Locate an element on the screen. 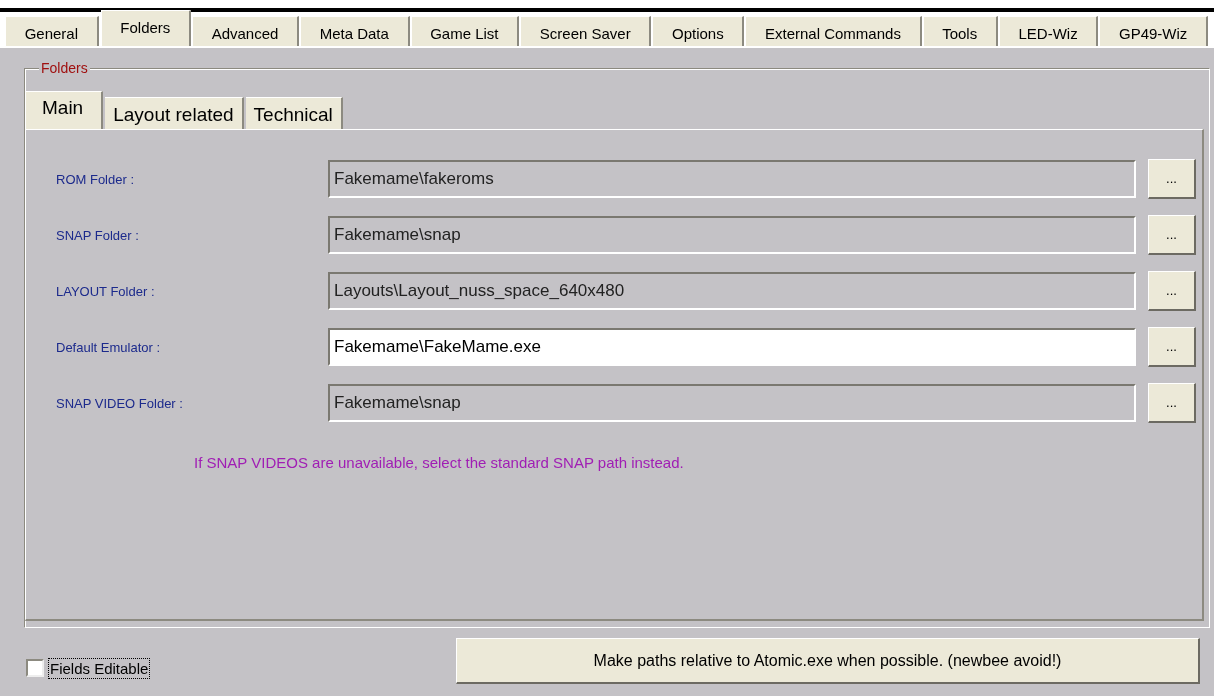  tab: LED-Wiz is located at coordinates (1049, 31).